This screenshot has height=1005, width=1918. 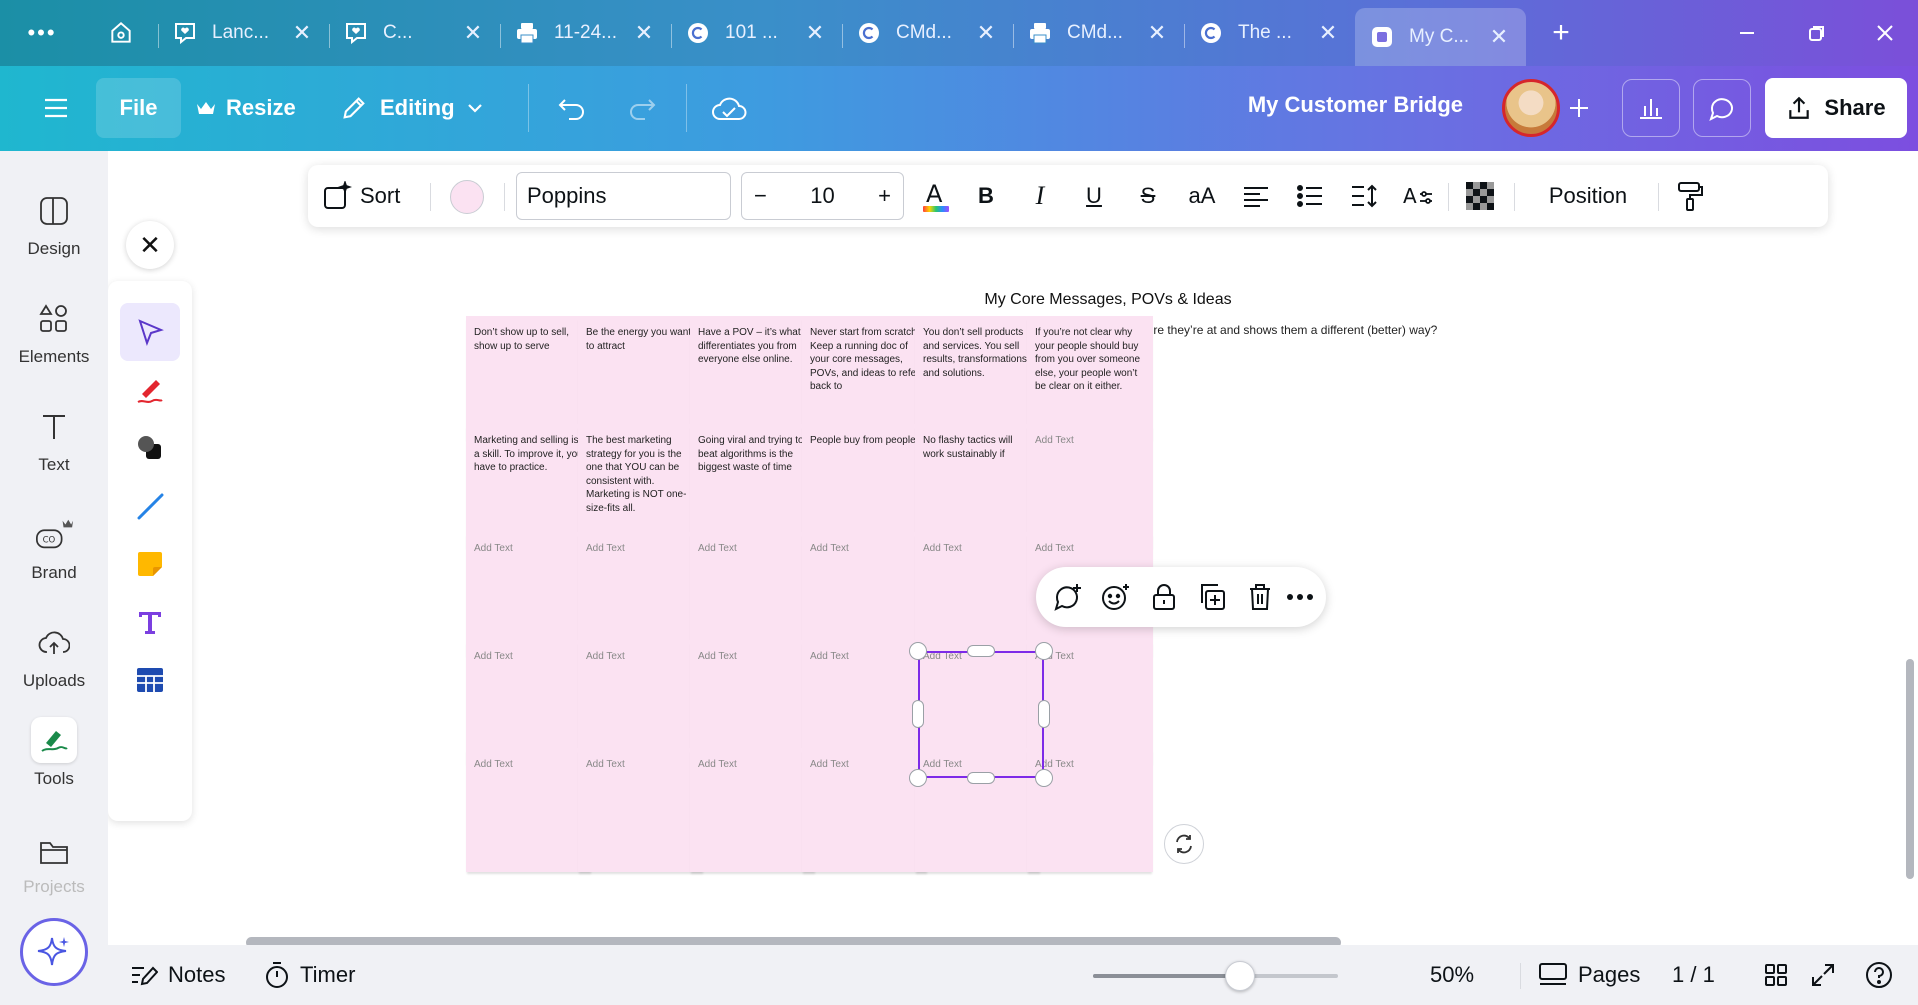 I want to click on page-count: 1 / 1, so click(x=1693, y=975).